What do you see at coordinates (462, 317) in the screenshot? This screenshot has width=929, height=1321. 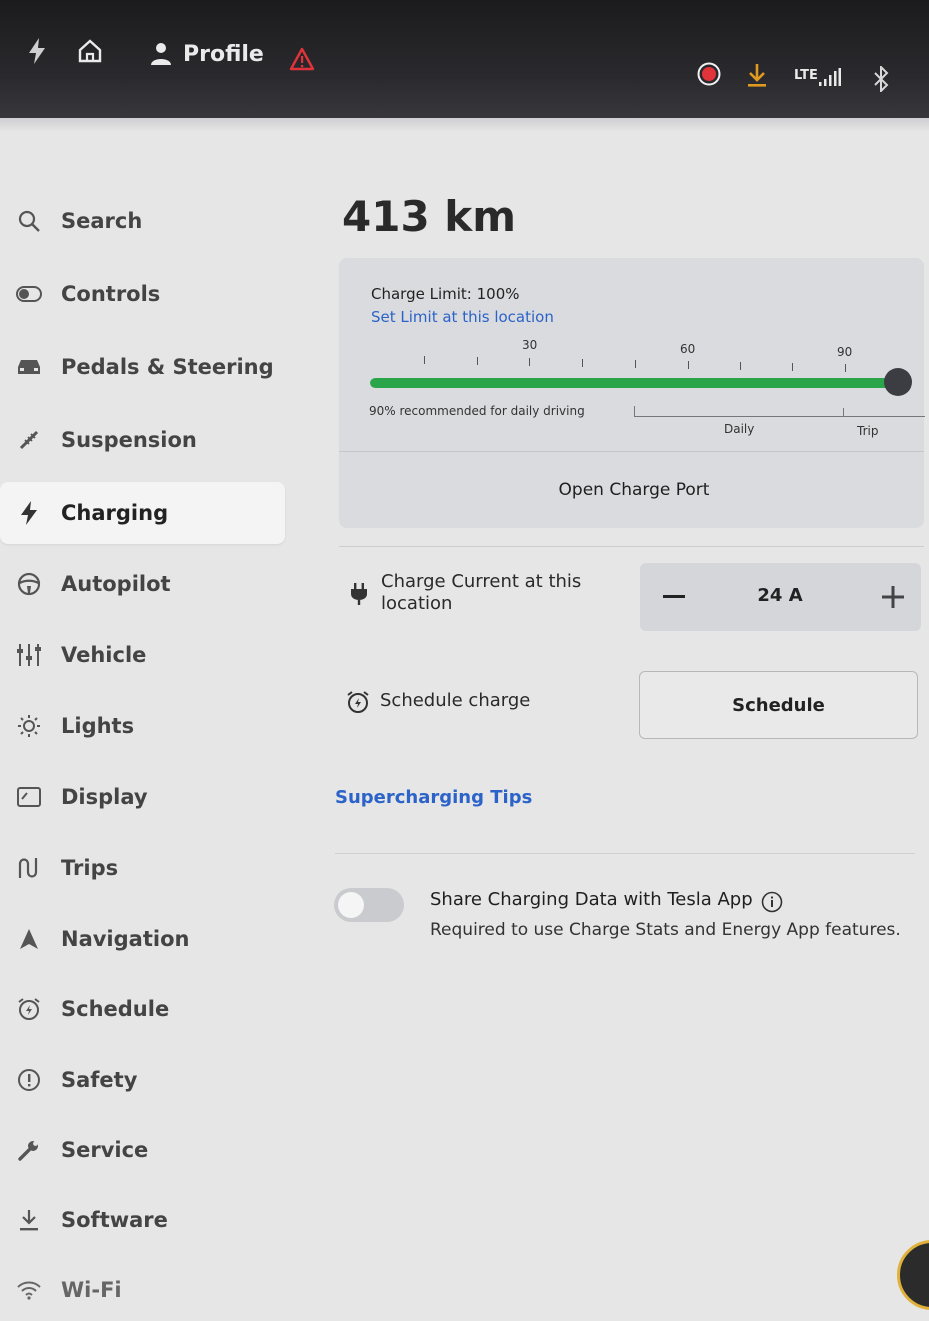 I see `set-limit-link: Set Limit at this location` at bounding box center [462, 317].